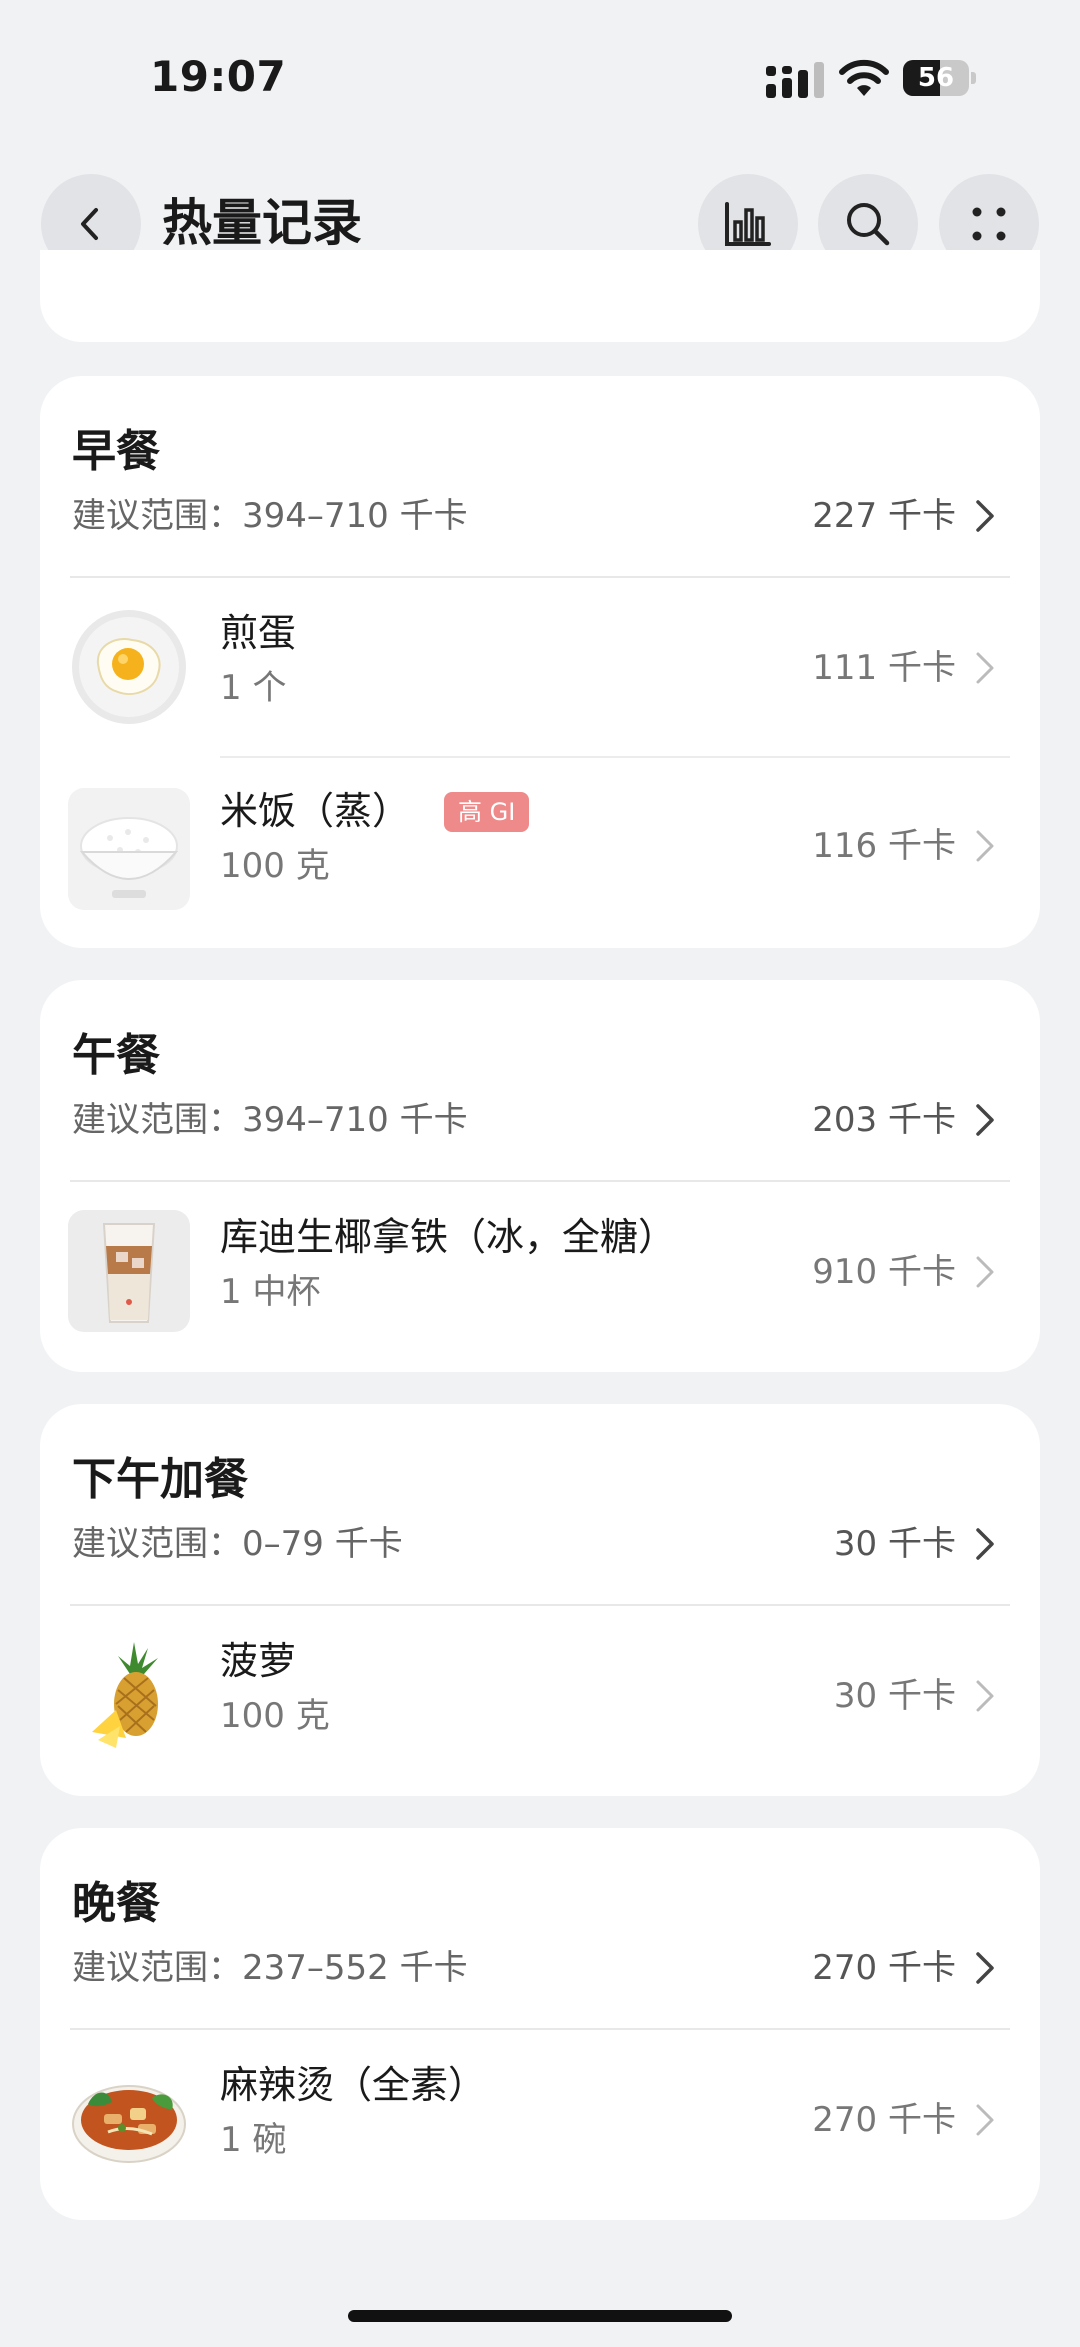  What do you see at coordinates (353, 2085) in the screenshot?
I see `food-name: 麻辣烫（全素）` at bounding box center [353, 2085].